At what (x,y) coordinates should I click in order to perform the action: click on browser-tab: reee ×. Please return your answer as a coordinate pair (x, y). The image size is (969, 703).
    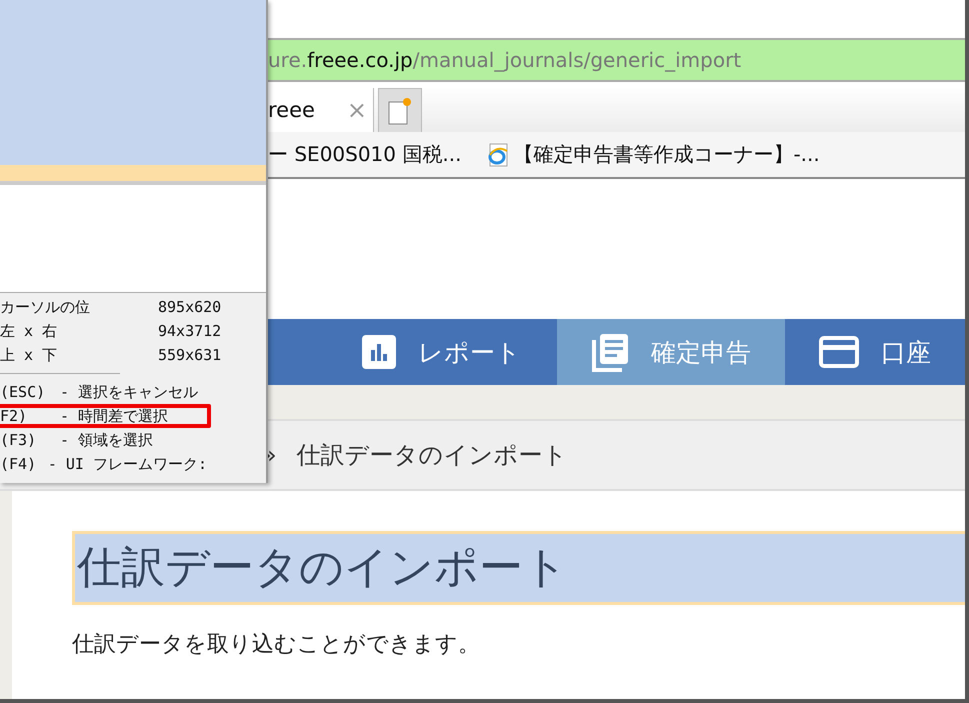
    Looking at the image, I should click on (321, 110).